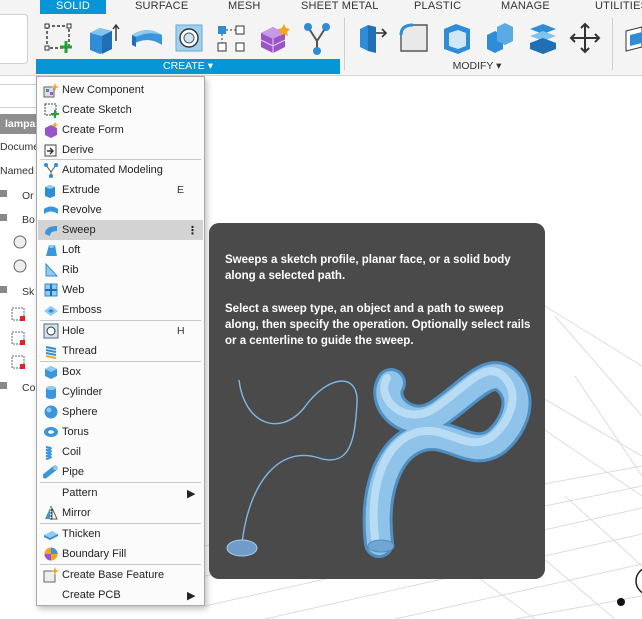 The height and width of the screenshot is (619, 642). Describe the element at coordinates (51, 534) in the screenshot. I see `thicken-icon` at that location.